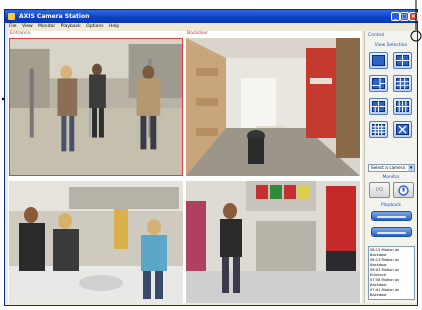 The width and height of the screenshot is (422, 310). Describe the element at coordinates (211, 27) in the screenshot. I see `menu-bar: File View Monitor Playback Options Help` at that location.